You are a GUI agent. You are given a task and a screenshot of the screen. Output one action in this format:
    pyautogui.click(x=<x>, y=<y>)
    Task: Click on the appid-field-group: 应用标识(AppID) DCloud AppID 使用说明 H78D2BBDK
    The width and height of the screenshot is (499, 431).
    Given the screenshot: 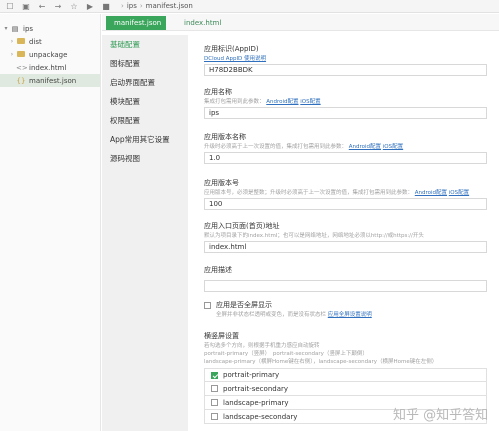 What is the action you would take?
    pyautogui.click(x=345, y=60)
    